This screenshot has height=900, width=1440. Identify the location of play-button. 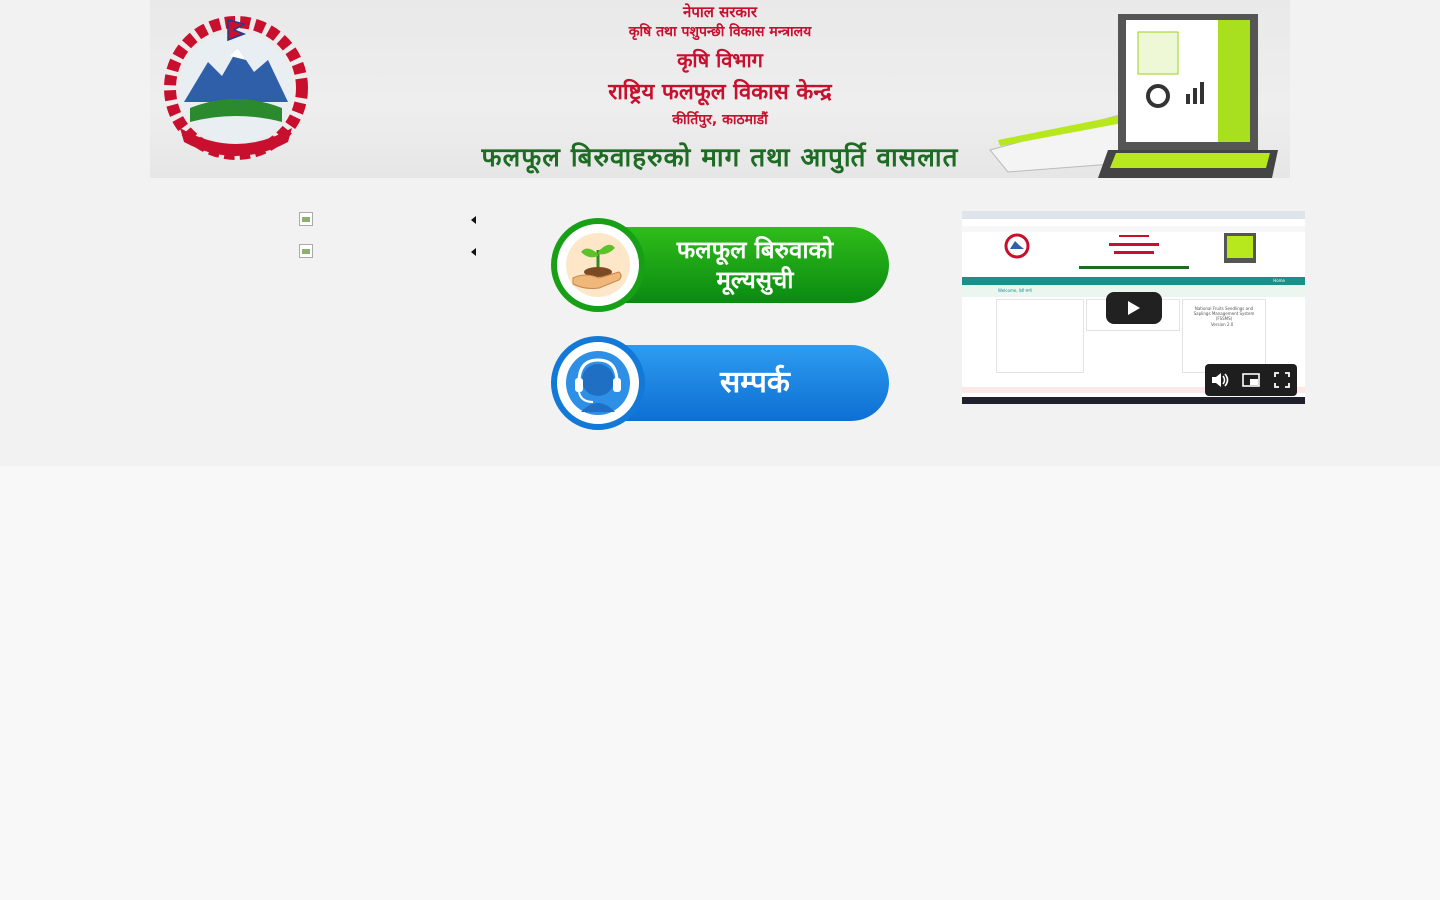
(1134, 308).